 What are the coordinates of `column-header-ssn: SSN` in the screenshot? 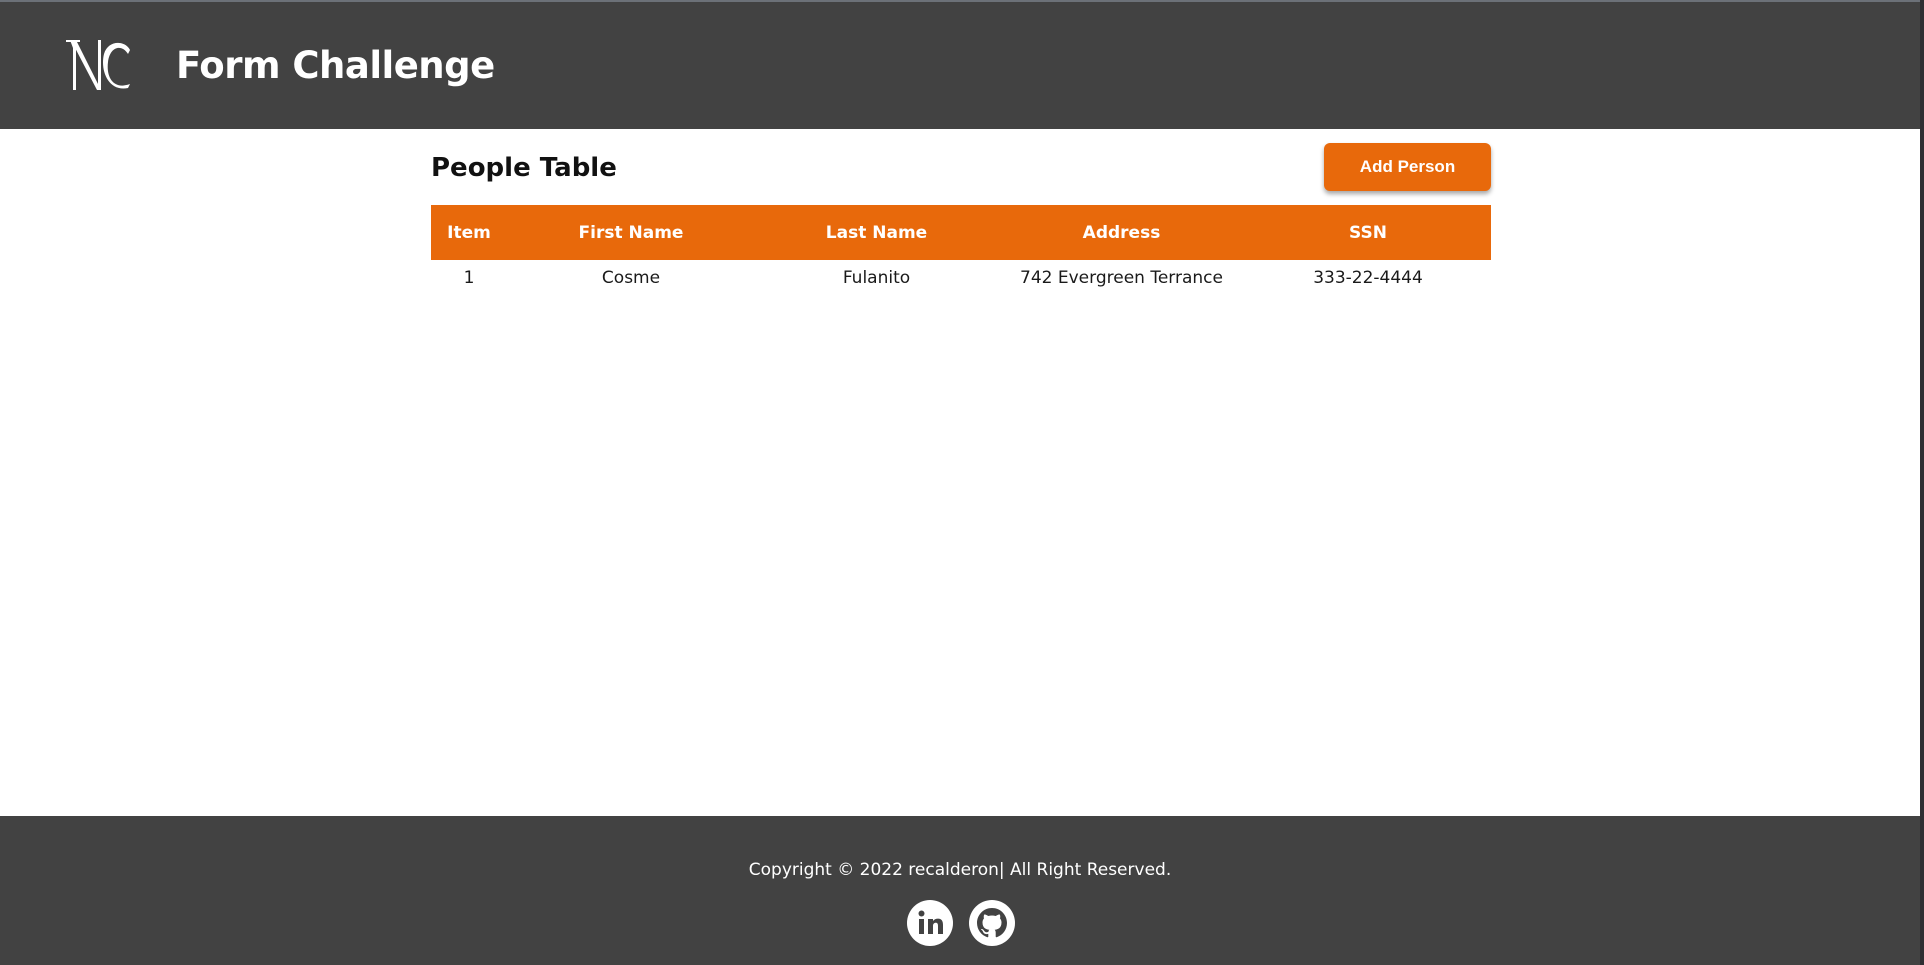 It's located at (1368, 232).